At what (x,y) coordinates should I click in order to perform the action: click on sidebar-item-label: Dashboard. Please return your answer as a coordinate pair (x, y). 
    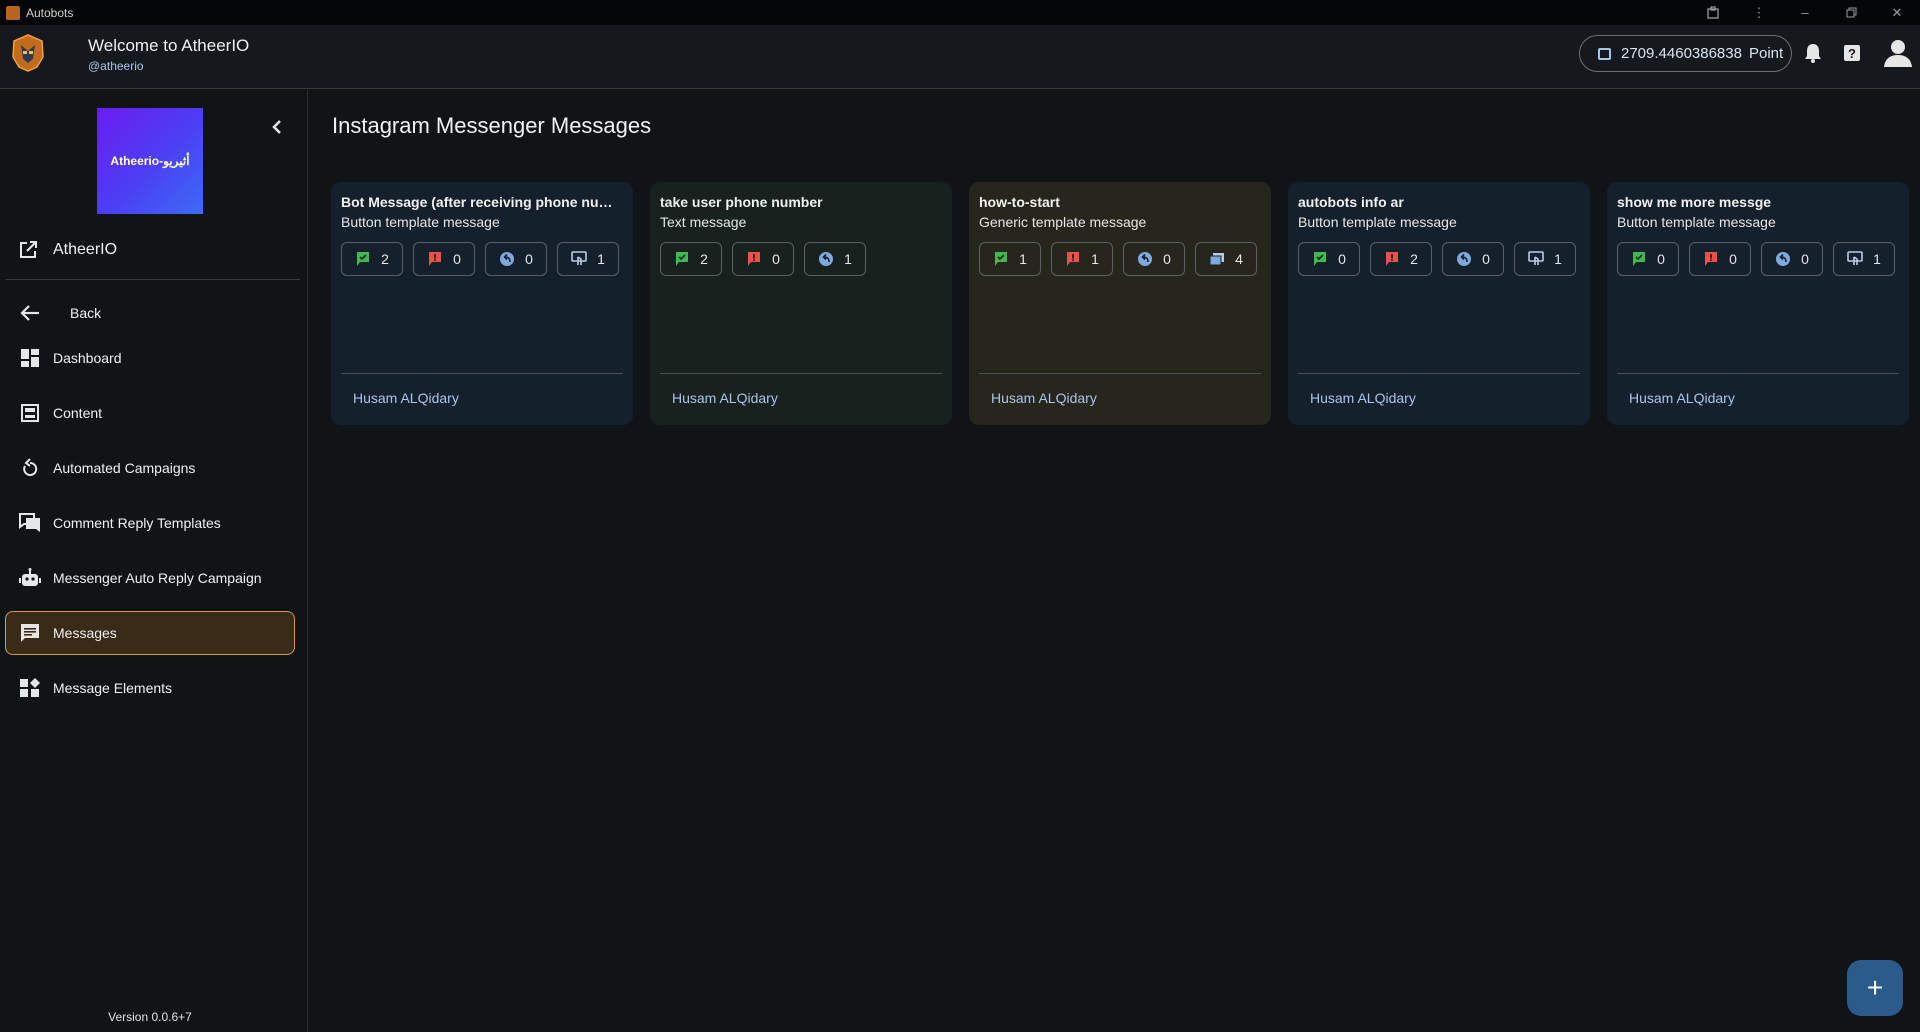
    Looking at the image, I should click on (87, 358).